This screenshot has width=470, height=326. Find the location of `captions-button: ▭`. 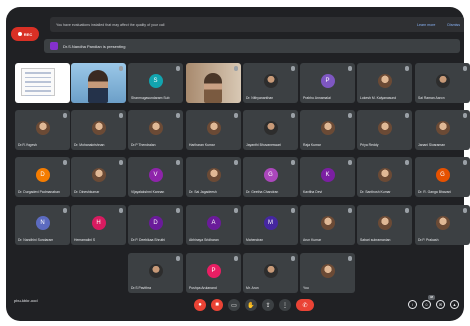

captions-button: ▭ is located at coordinates (234, 305).